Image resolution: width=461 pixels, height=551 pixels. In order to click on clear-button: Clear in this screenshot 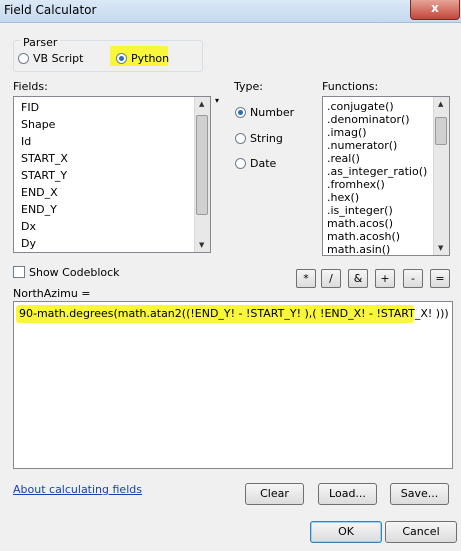, I will do `click(274, 494)`.